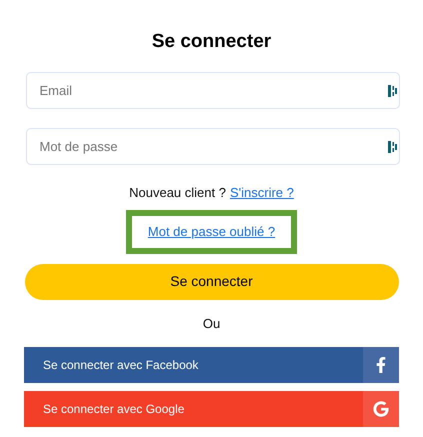 This screenshot has height=437, width=423. What do you see at coordinates (262, 192) in the screenshot?
I see `signup-link: S'inscrire ?` at bounding box center [262, 192].